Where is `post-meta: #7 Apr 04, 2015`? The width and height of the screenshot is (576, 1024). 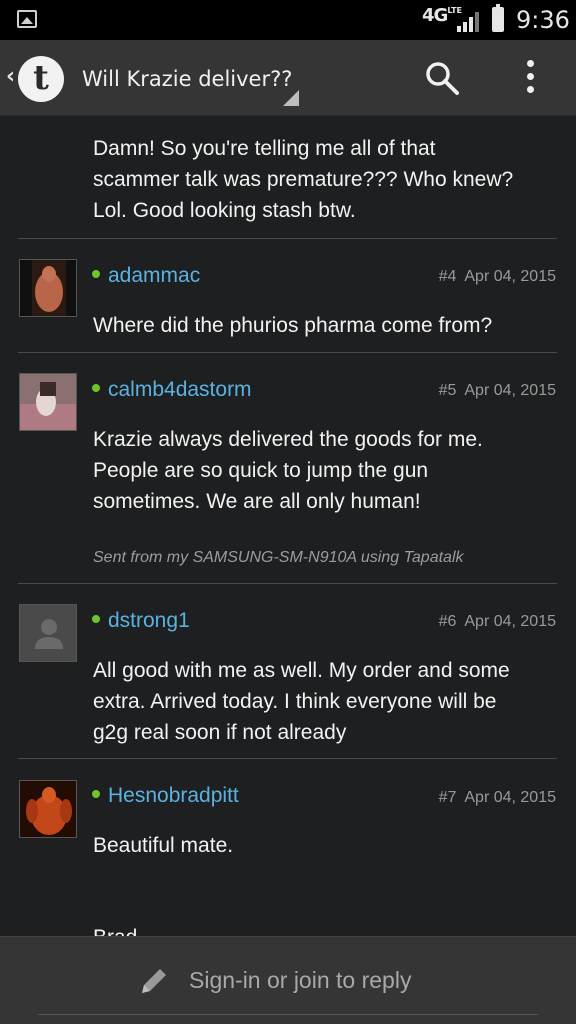 post-meta: #7 Apr 04, 2015 is located at coordinates (497, 798).